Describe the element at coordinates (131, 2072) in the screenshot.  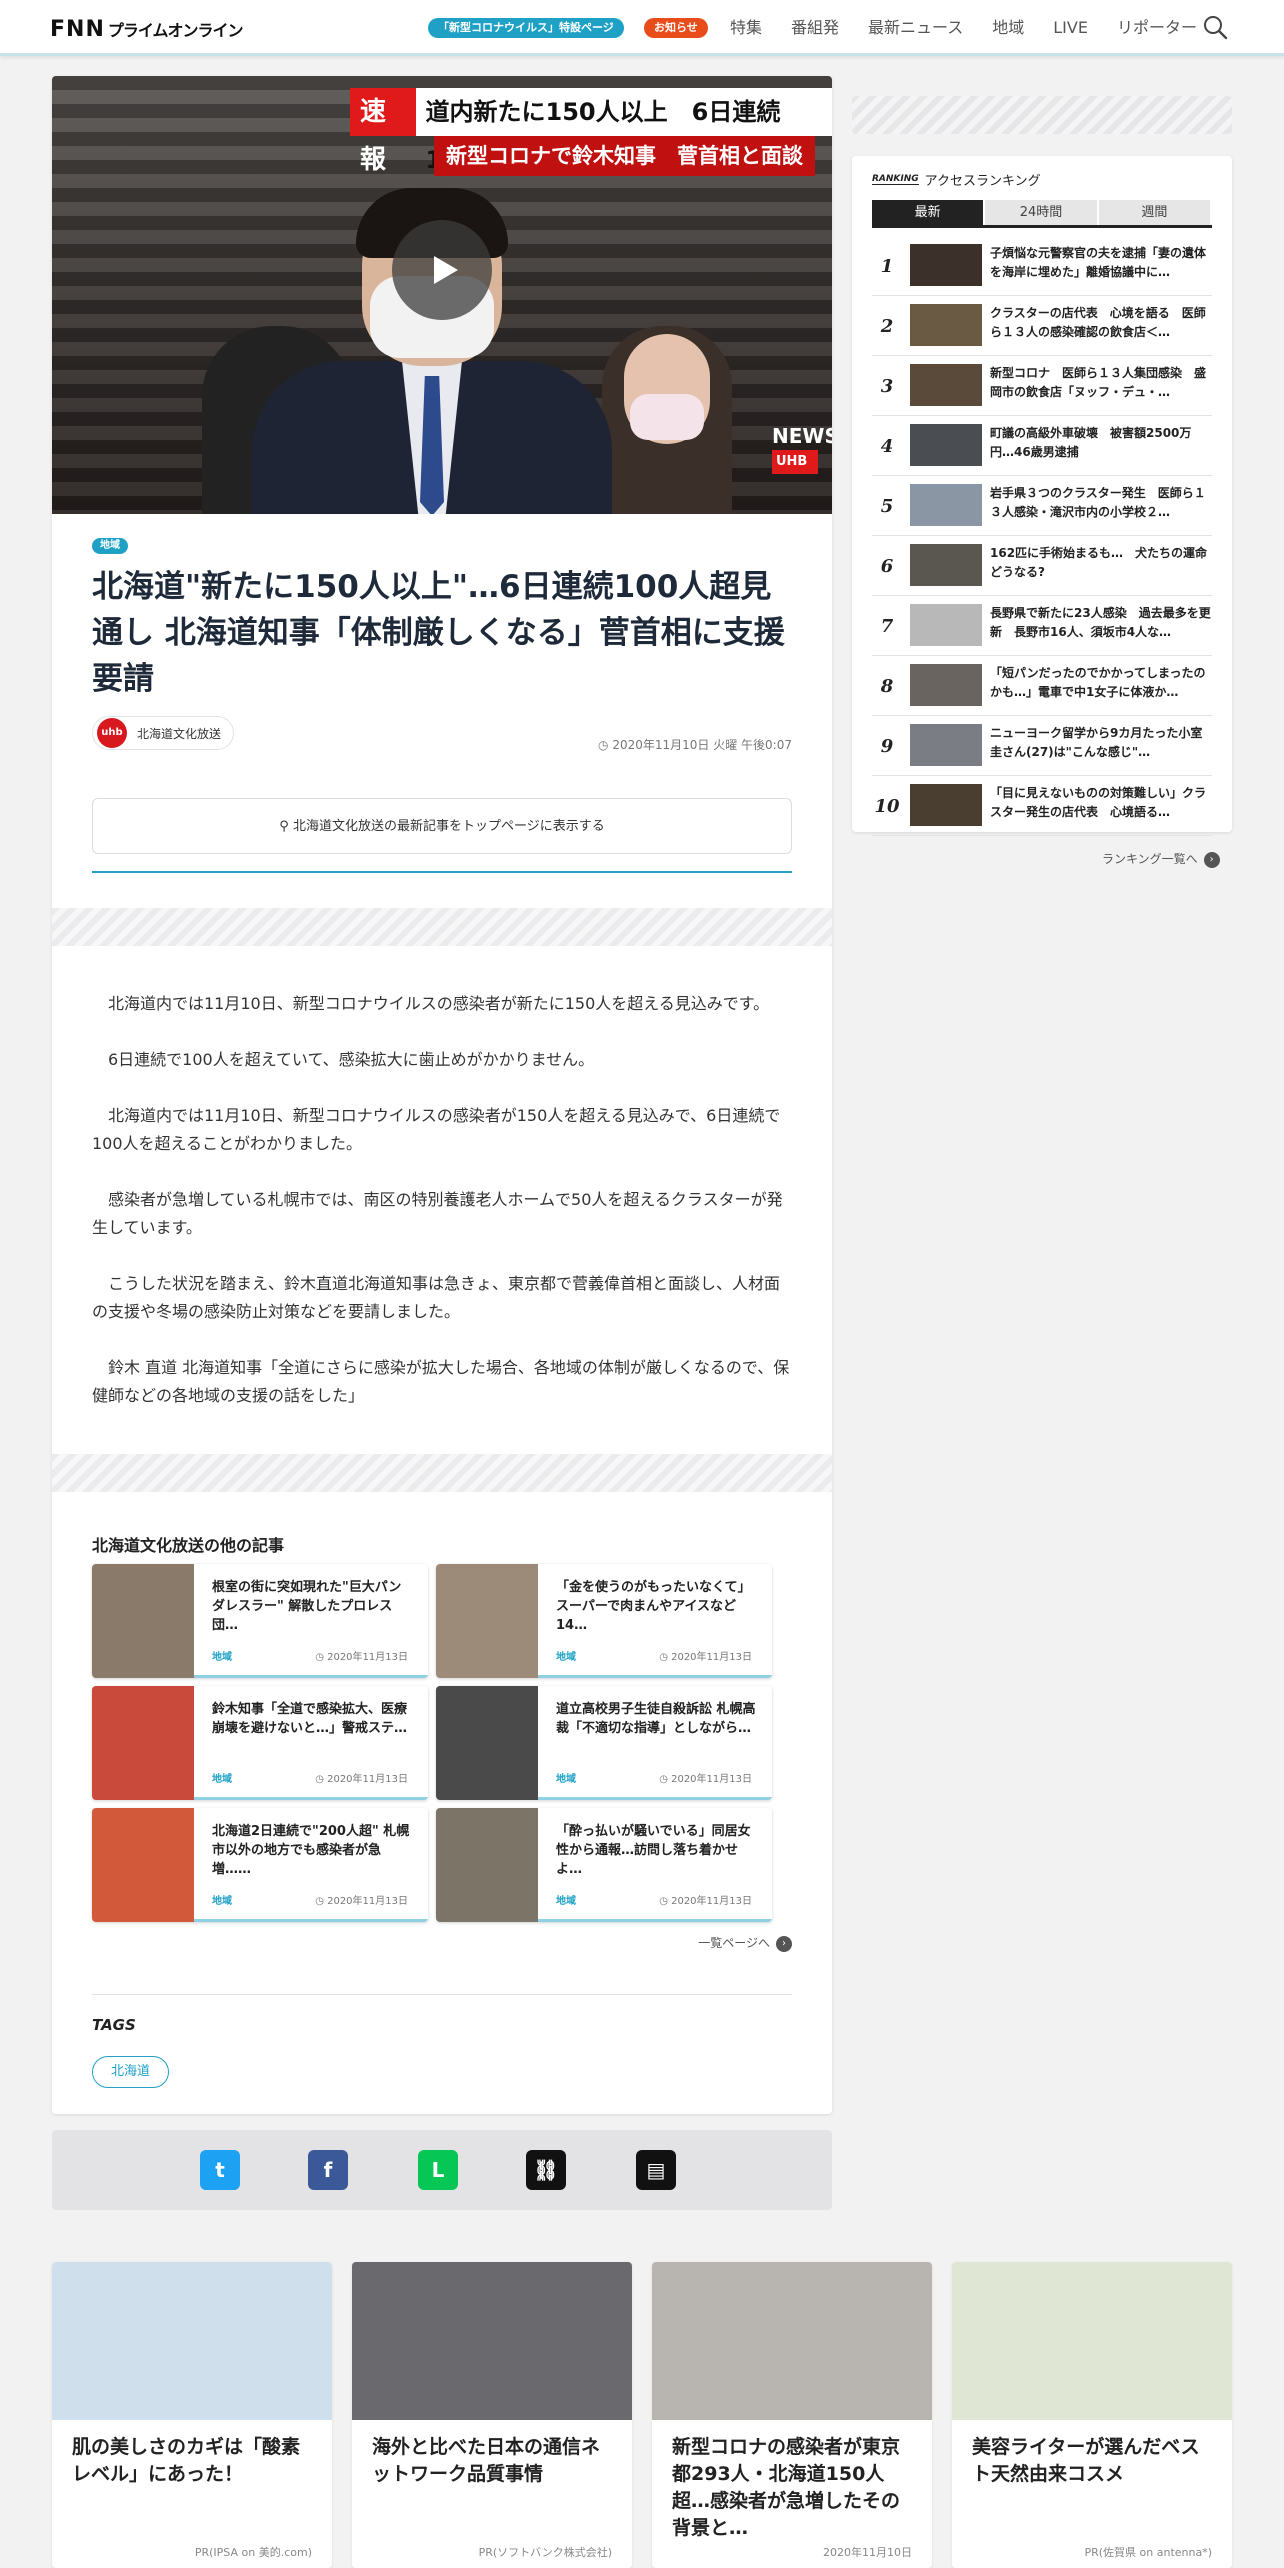
I see `tag-hokkaido: 北海道` at that location.